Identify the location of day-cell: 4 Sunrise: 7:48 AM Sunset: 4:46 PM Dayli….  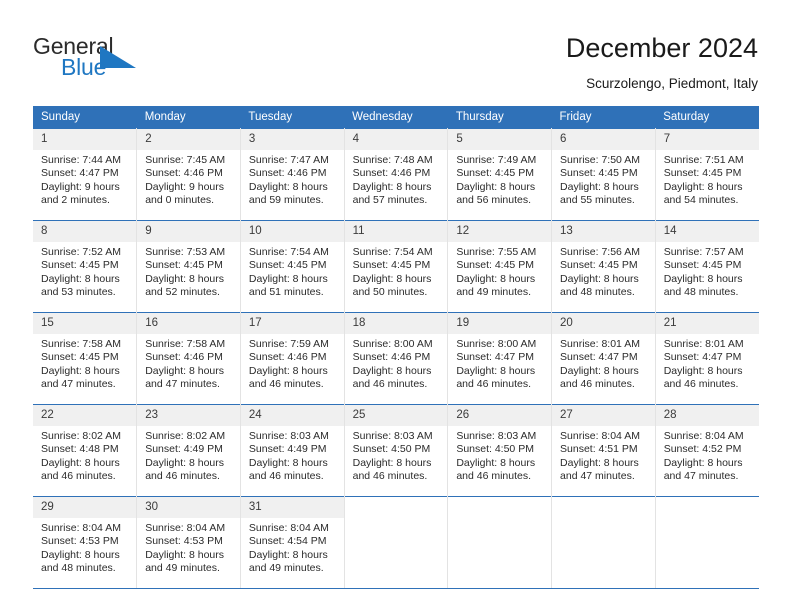
(396, 174).